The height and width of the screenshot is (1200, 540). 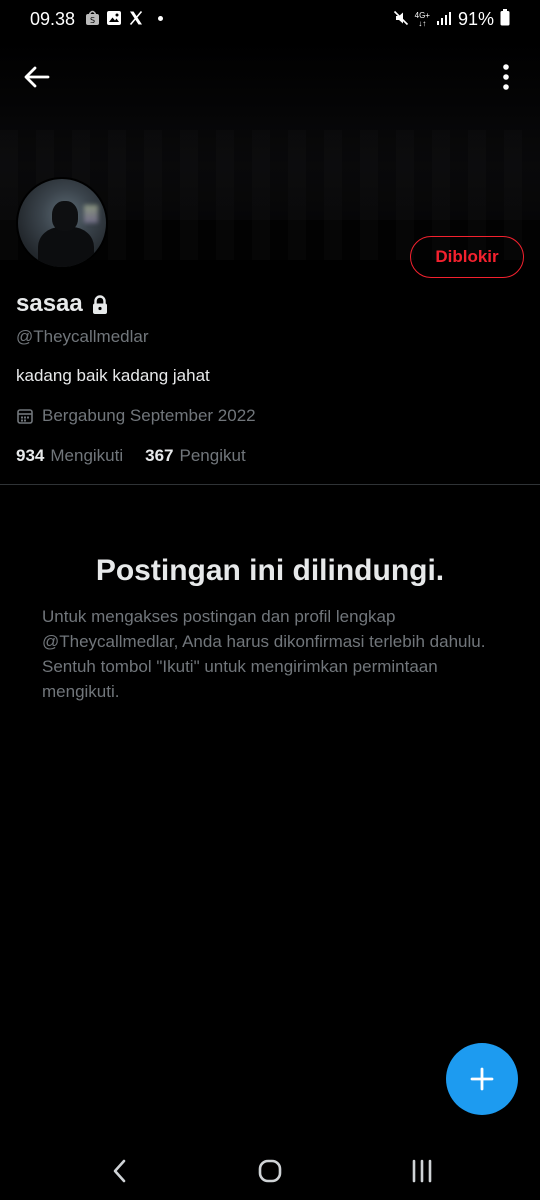 I want to click on network-indicator: 4G+ ↓↑, so click(x=422, y=19).